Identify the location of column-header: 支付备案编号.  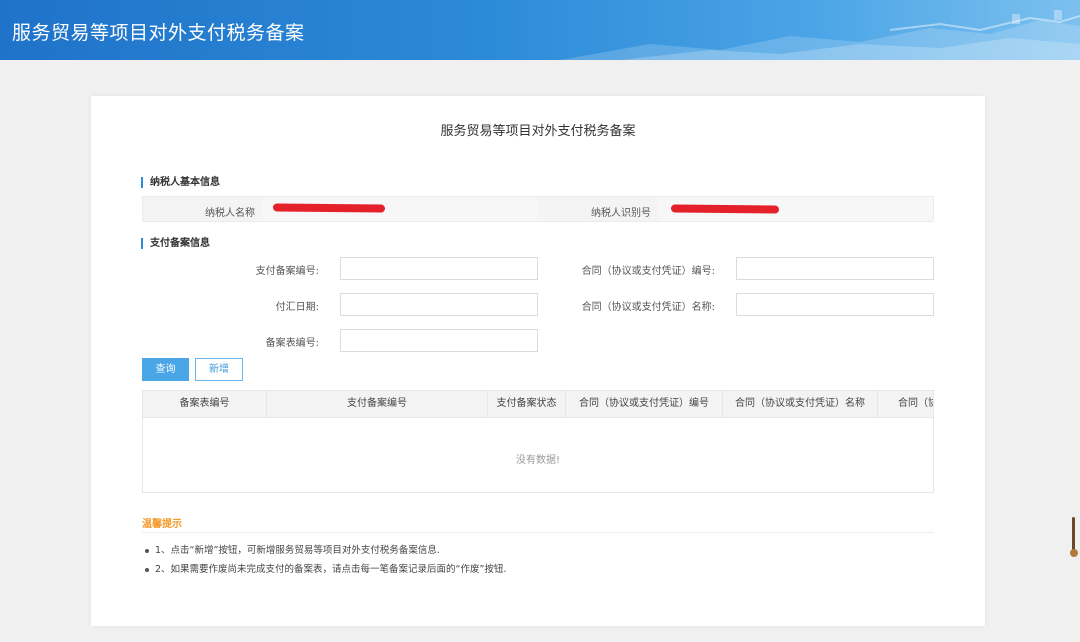
(377, 404).